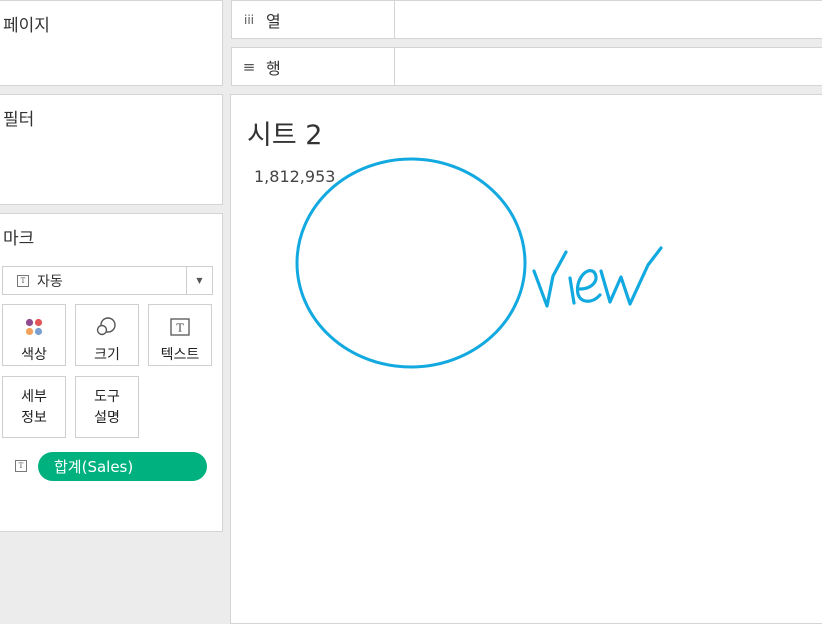 The height and width of the screenshot is (624, 822). What do you see at coordinates (23, 280) in the screenshot?
I see `text-mark-icon: T` at bounding box center [23, 280].